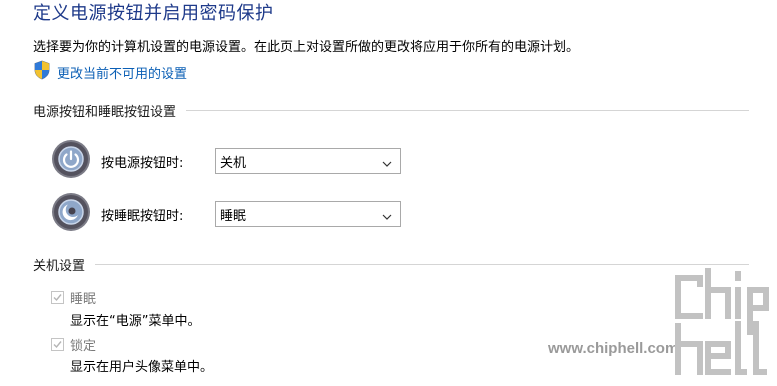 This screenshot has height=386, width=777. Describe the element at coordinates (42, 72) in the screenshot. I see `uac-shield-icon` at that location.